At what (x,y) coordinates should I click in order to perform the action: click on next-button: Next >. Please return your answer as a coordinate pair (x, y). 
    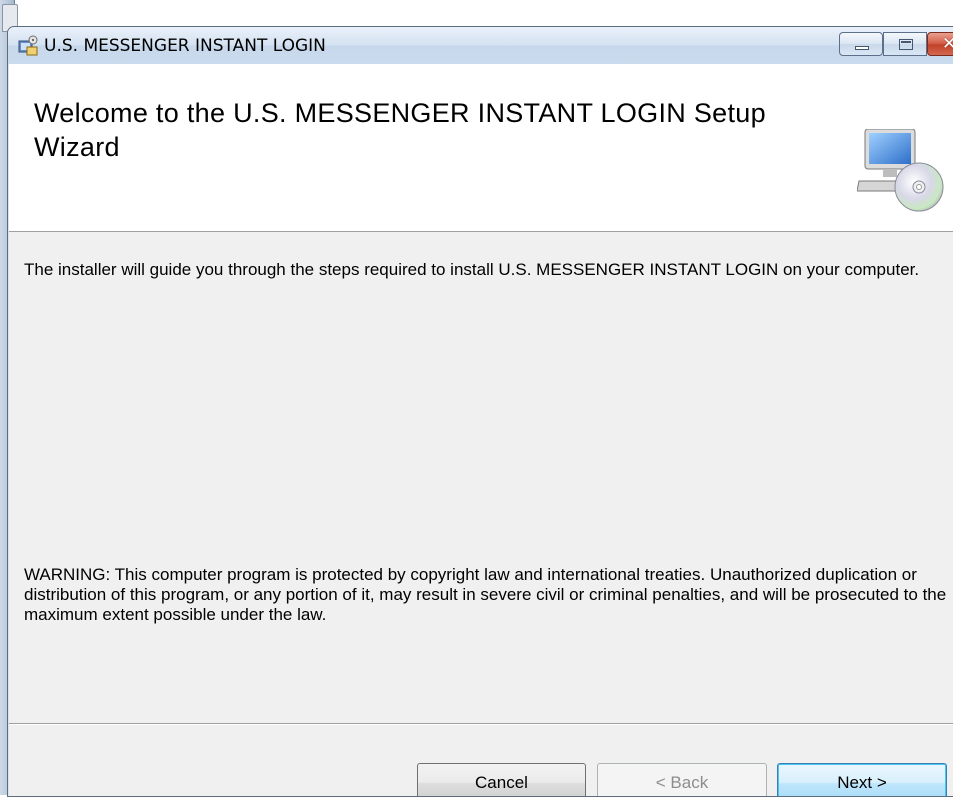
    Looking at the image, I should click on (862, 779).